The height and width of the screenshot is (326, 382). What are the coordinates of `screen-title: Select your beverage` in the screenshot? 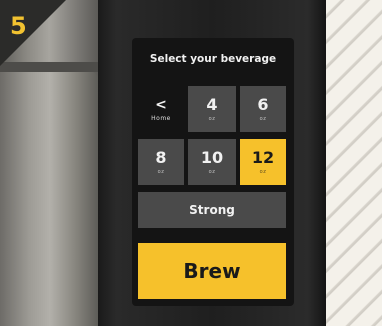 It's located at (213, 59).